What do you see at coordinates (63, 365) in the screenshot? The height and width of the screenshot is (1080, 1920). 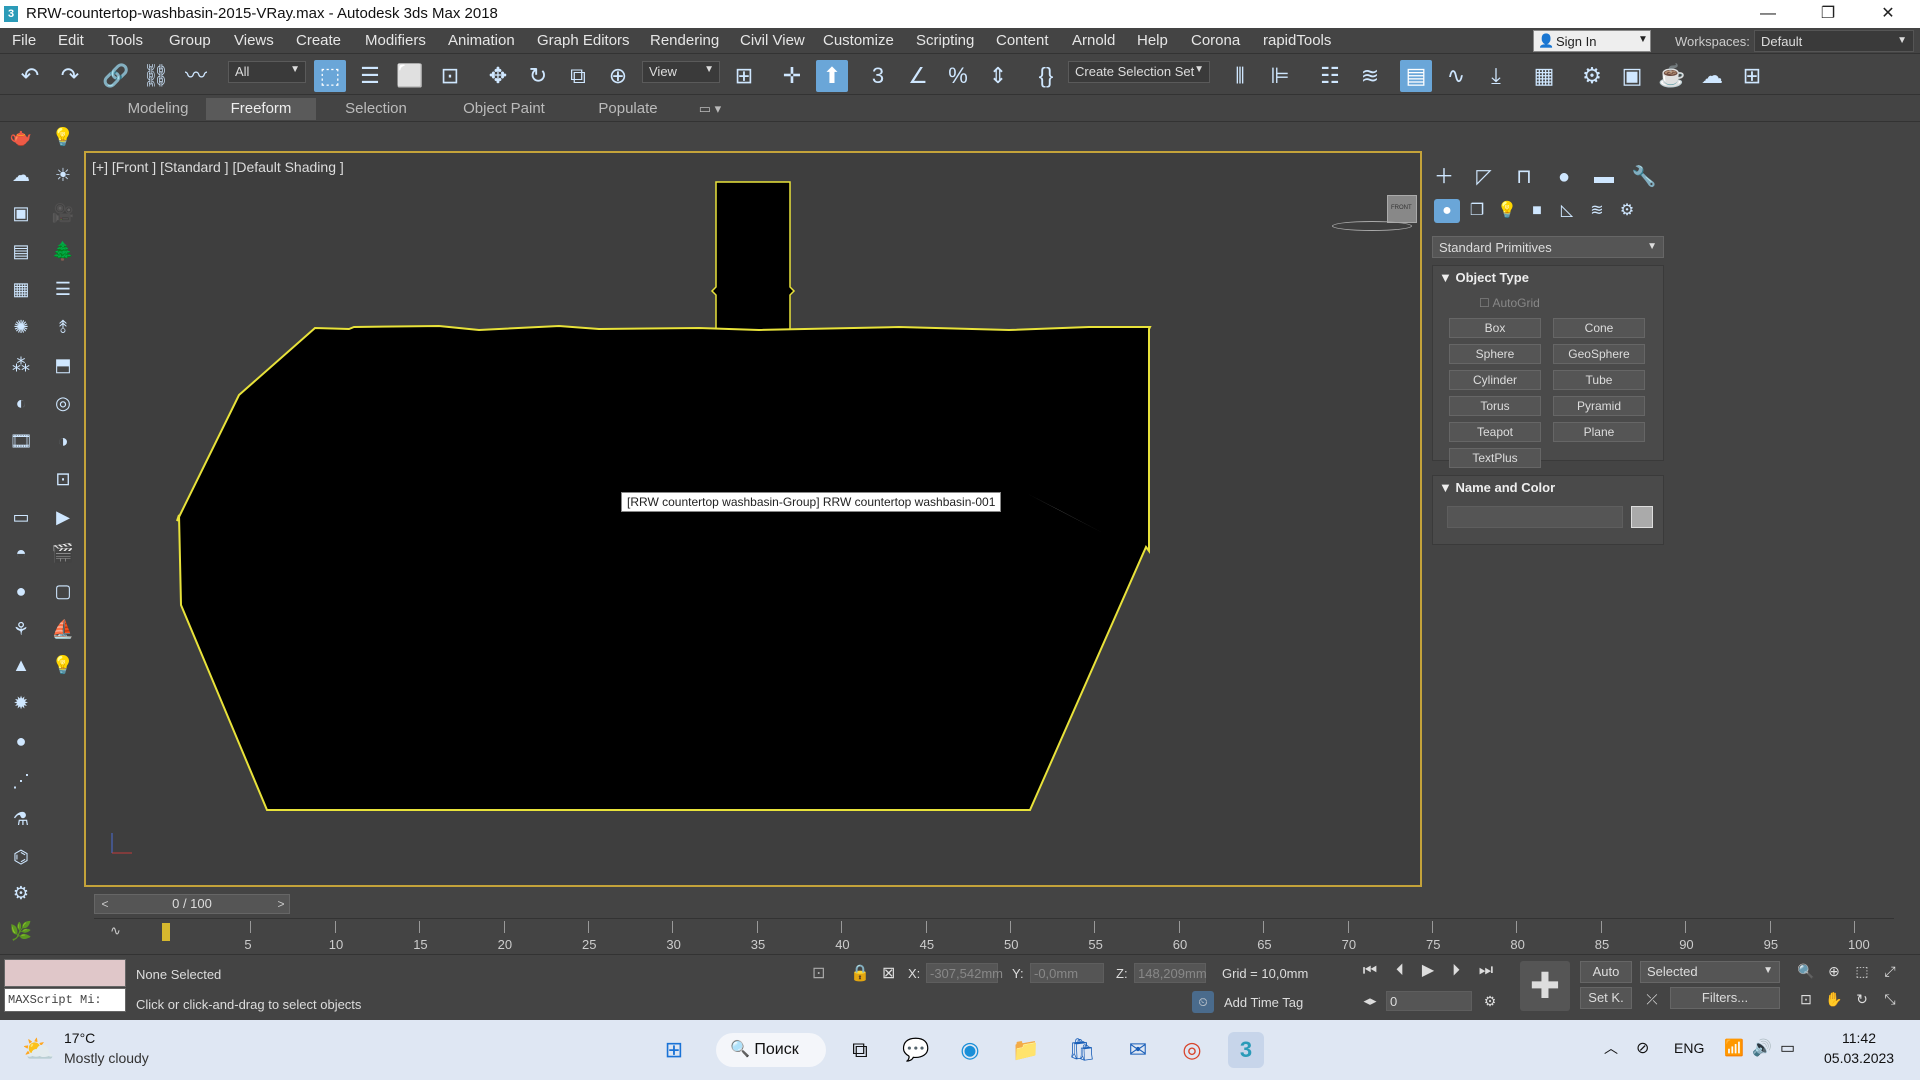 I see `bitmap-icon: ⬒` at bounding box center [63, 365].